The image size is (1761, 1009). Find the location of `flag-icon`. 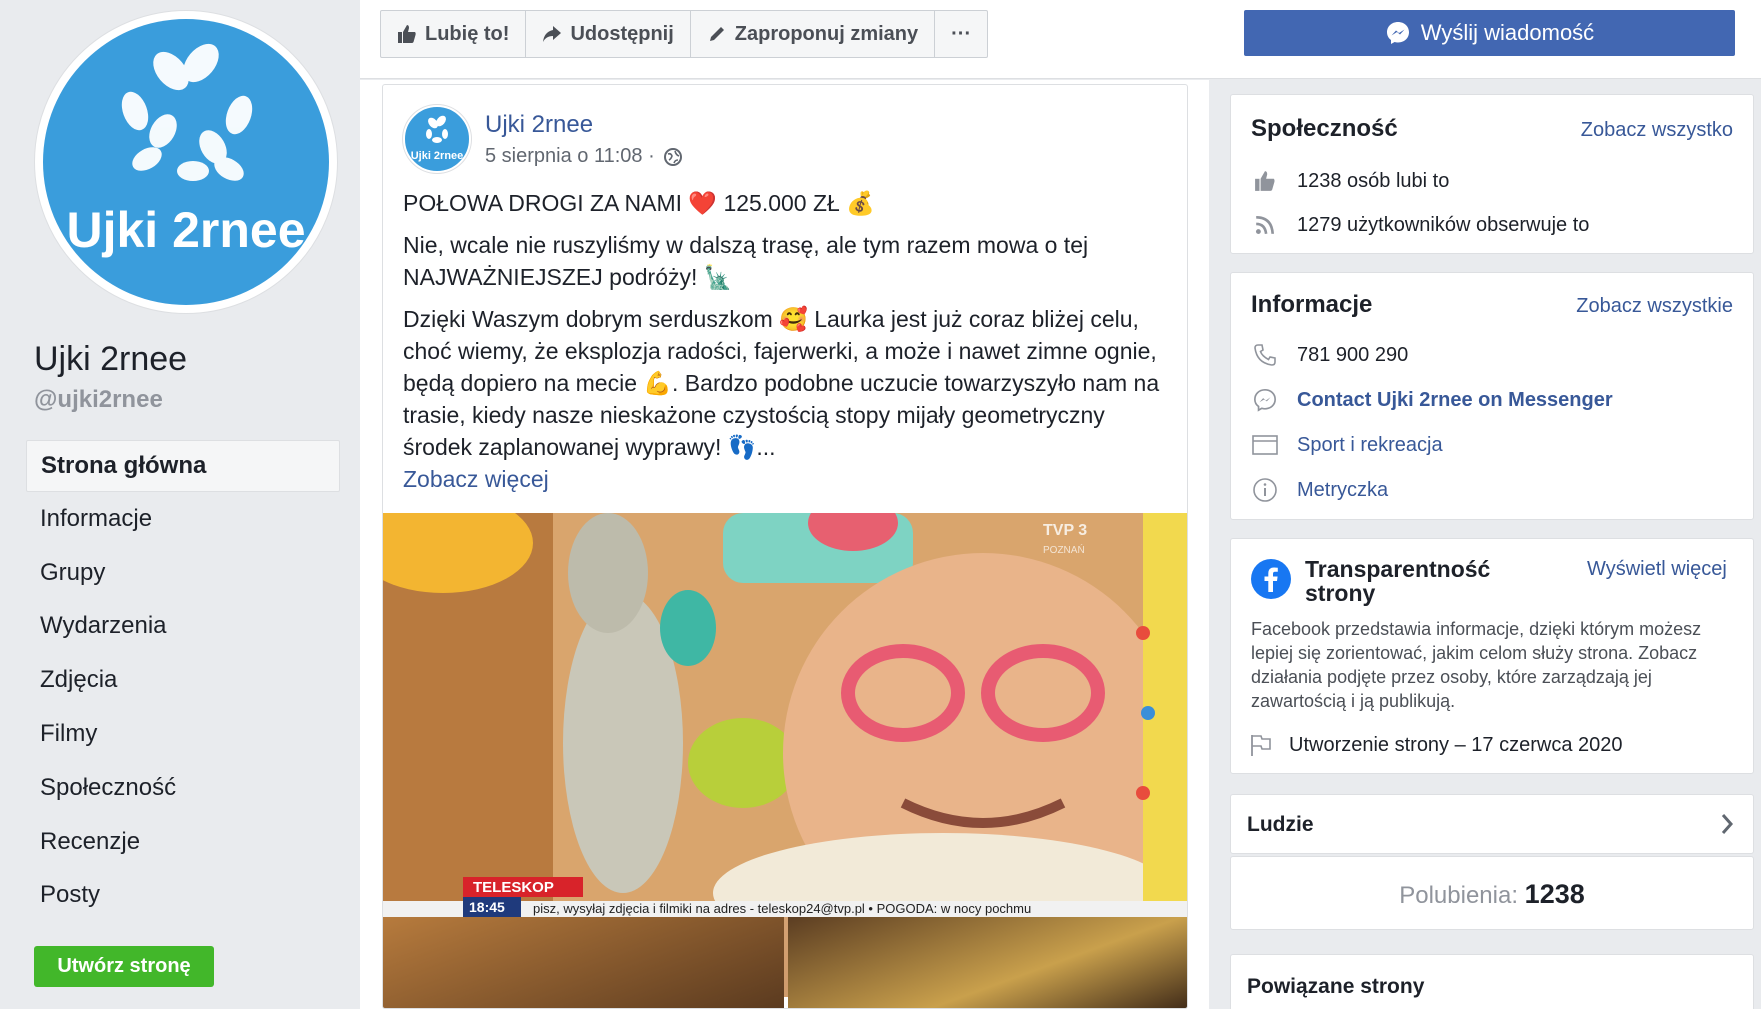

flag-icon is located at coordinates (1261, 745).